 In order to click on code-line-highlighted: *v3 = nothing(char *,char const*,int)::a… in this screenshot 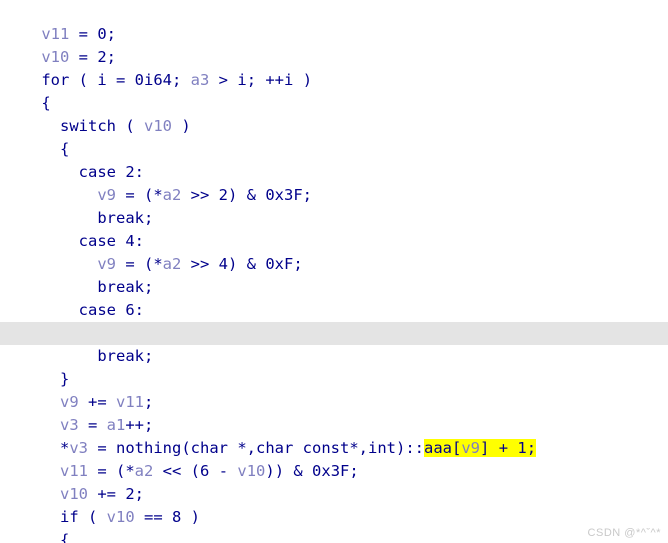, I will do `click(334, 435)`.